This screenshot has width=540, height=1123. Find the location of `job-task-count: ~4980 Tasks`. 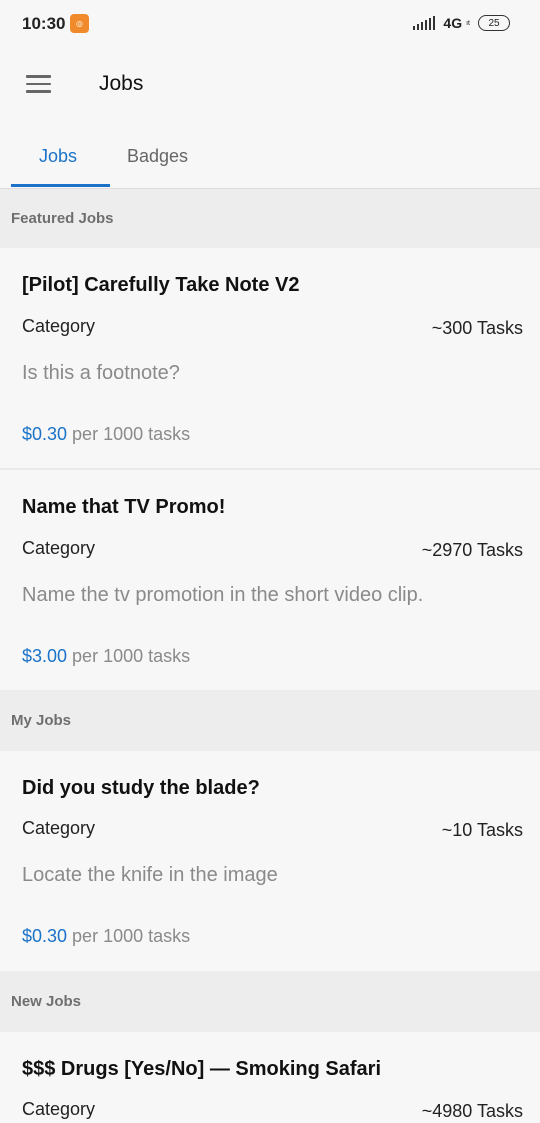

job-task-count: ~4980 Tasks is located at coordinates (472, 1111).